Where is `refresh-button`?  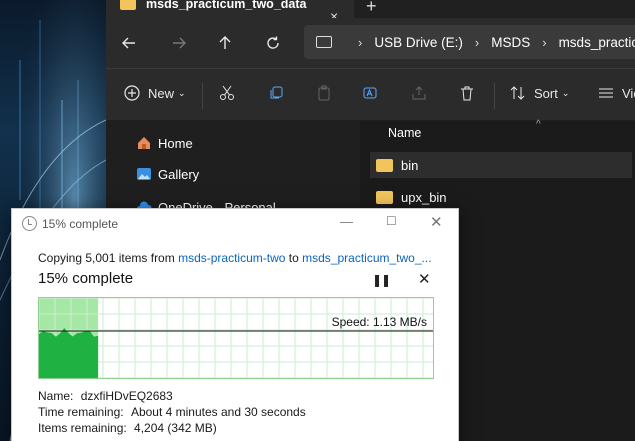
refresh-button is located at coordinates (273, 43).